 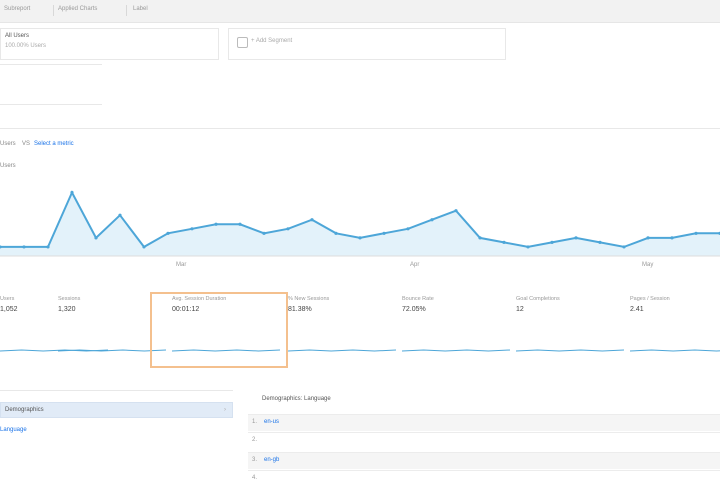 I want to click on metric-tile: Pages / Session 2.41, so click(x=675, y=328).